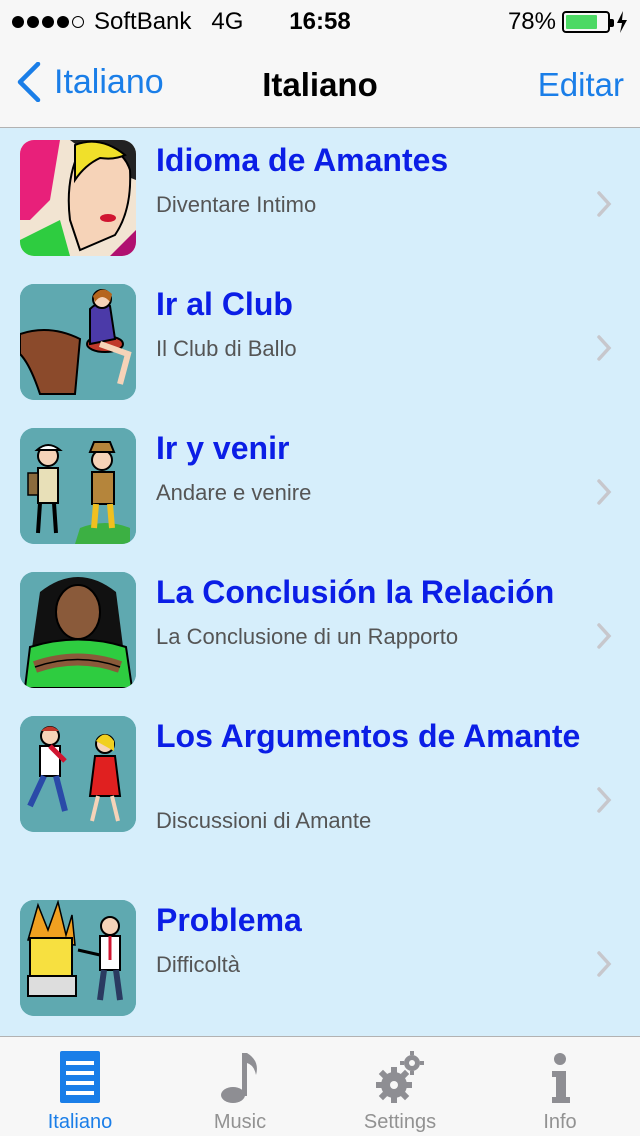 This screenshot has height=1136, width=640. What do you see at coordinates (80, 1122) in the screenshot?
I see `tab-label: Italiano` at bounding box center [80, 1122].